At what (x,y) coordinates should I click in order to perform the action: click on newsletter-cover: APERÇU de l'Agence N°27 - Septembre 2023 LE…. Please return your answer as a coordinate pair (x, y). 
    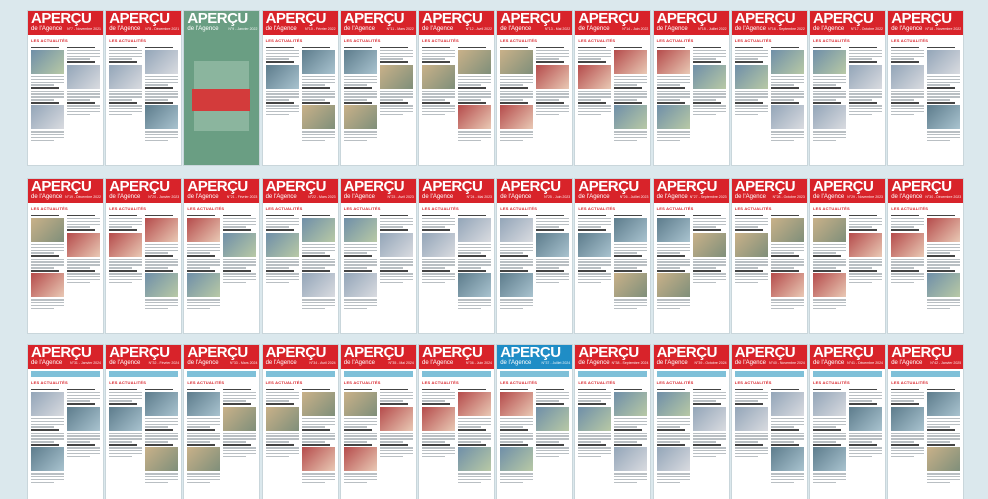
    Looking at the image, I should click on (691, 256).